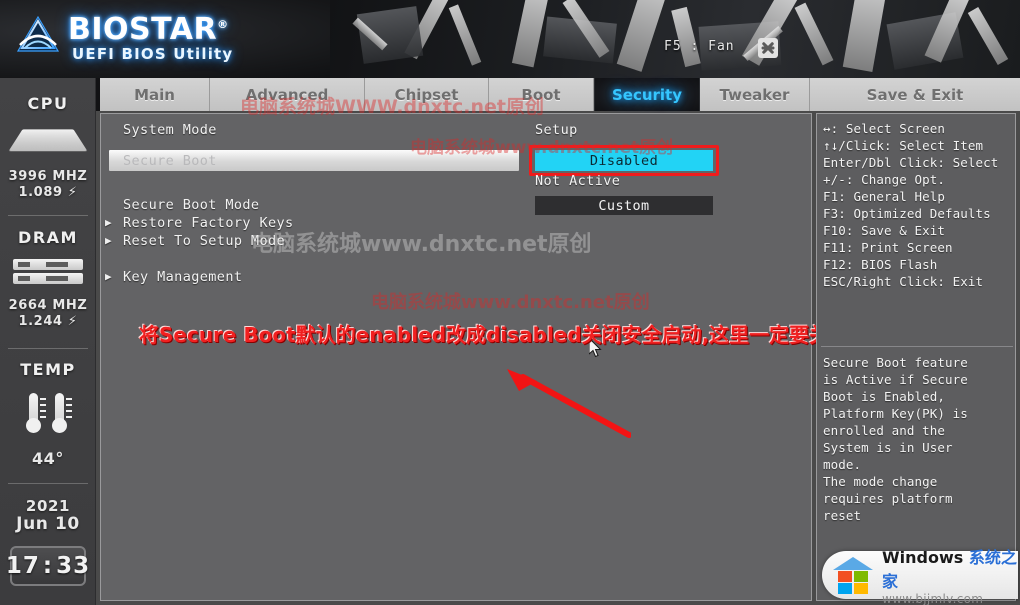  I want to click on clock-display: 17 : 33, so click(47, 566).